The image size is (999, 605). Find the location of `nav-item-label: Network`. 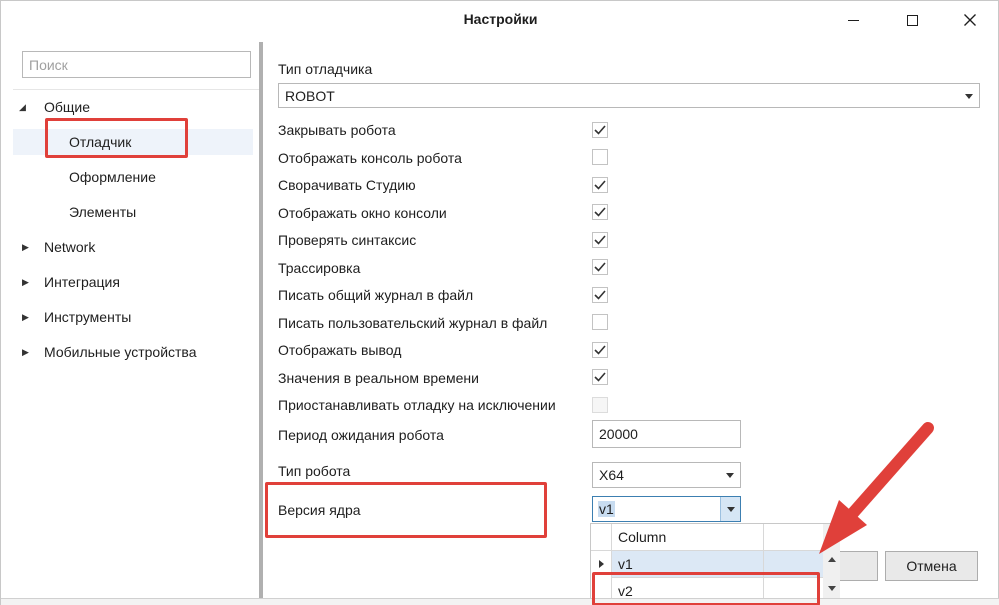

nav-item-label: Network is located at coordinates (70, 247).